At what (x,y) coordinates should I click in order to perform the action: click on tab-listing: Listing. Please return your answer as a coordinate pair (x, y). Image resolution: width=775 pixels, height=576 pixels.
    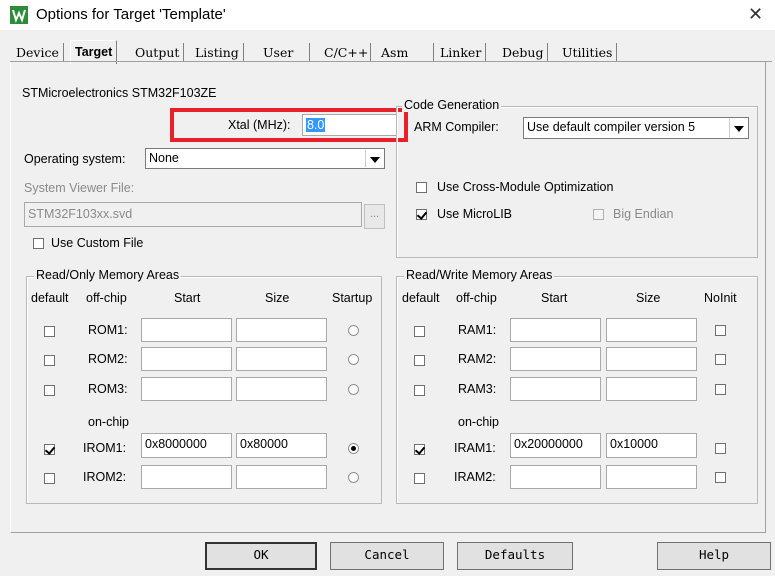
    Looking at the image, I should click on (219, 52).